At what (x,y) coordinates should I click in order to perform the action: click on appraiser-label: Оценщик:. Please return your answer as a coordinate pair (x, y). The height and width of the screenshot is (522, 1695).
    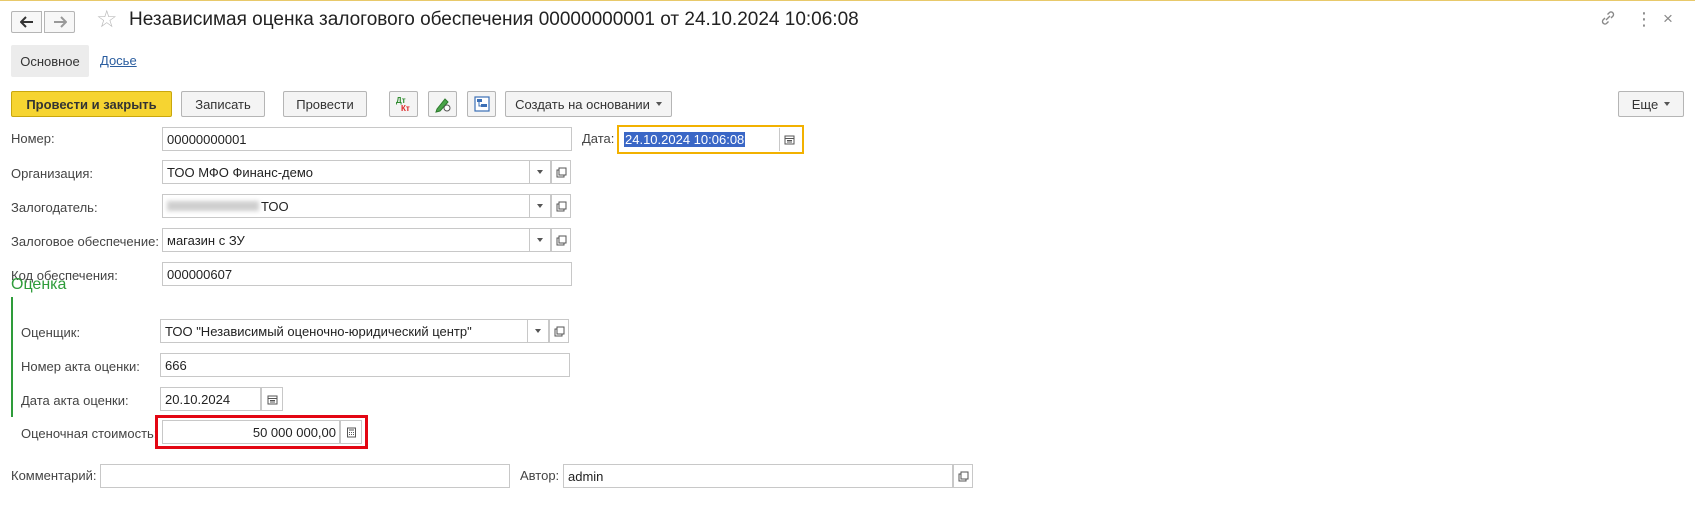
    Looking at the image, I should click on (51, 332).